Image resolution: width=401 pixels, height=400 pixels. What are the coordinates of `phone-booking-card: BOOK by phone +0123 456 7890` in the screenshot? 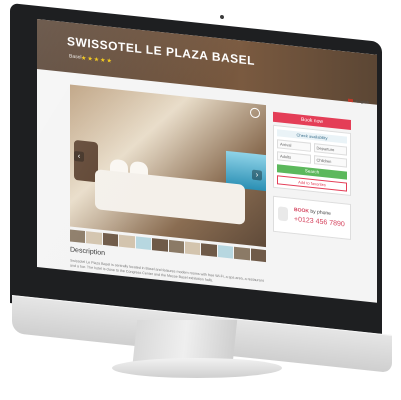 It's located at (312, 218).